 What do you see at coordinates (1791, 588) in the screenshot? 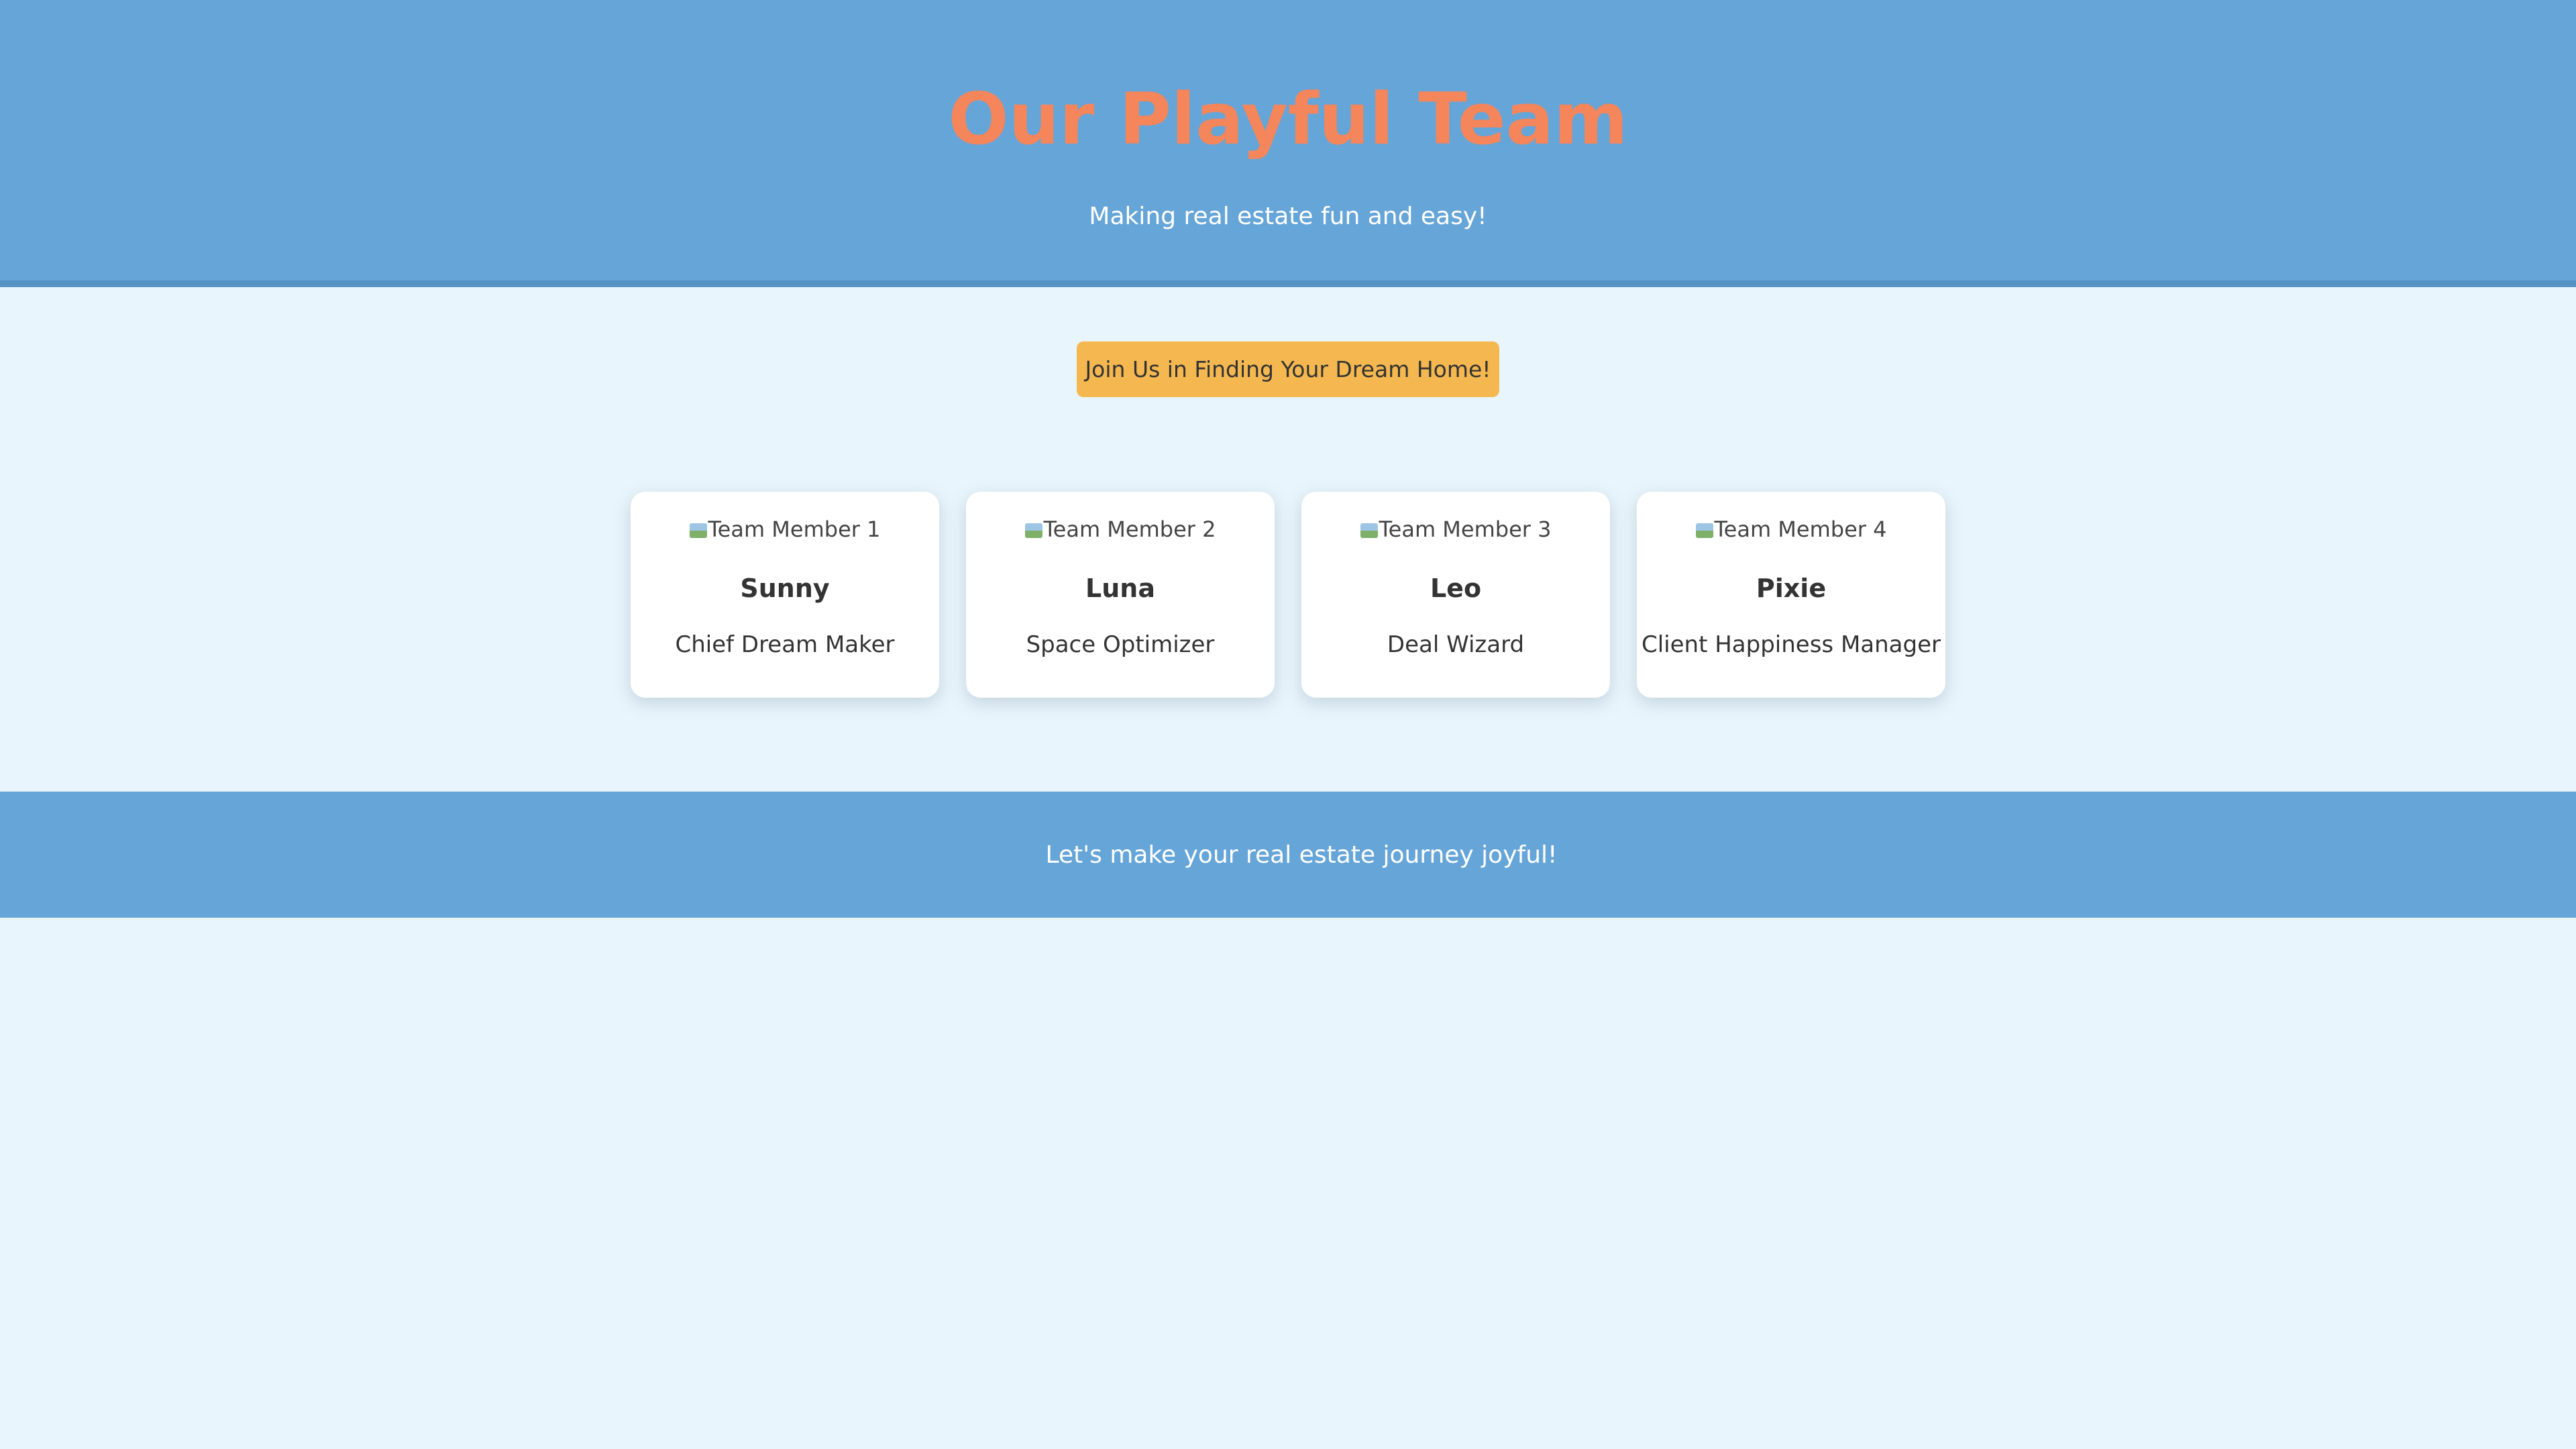
I see `team-member-name: Pixie` at bounding box center [1791, 588].